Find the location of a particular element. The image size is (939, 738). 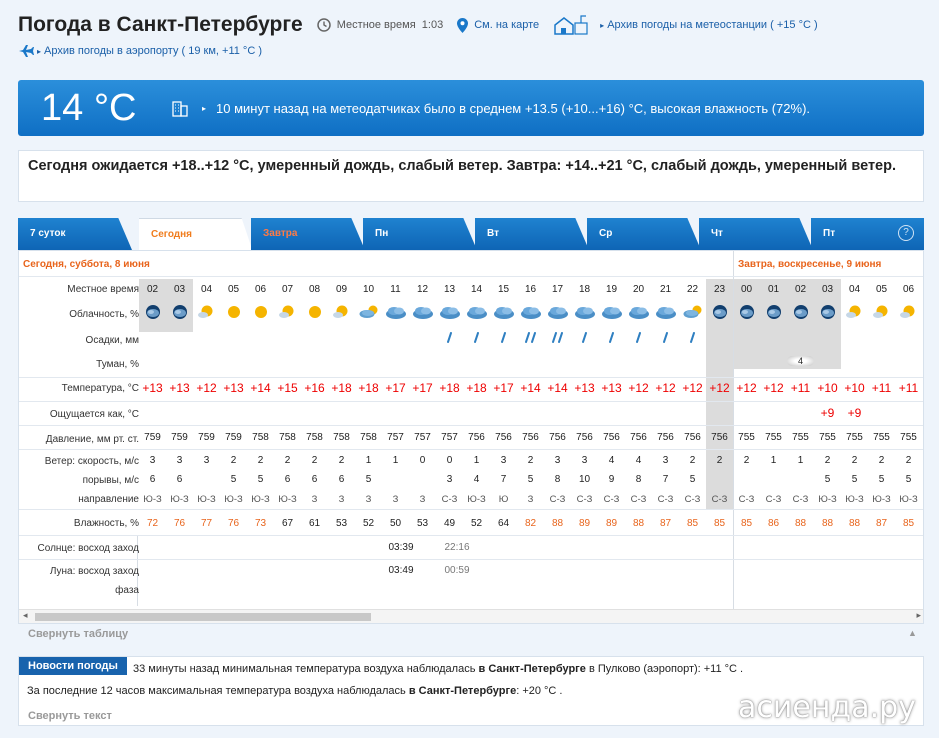

pressure-cell: 756 is located at coordinates (692, 437).